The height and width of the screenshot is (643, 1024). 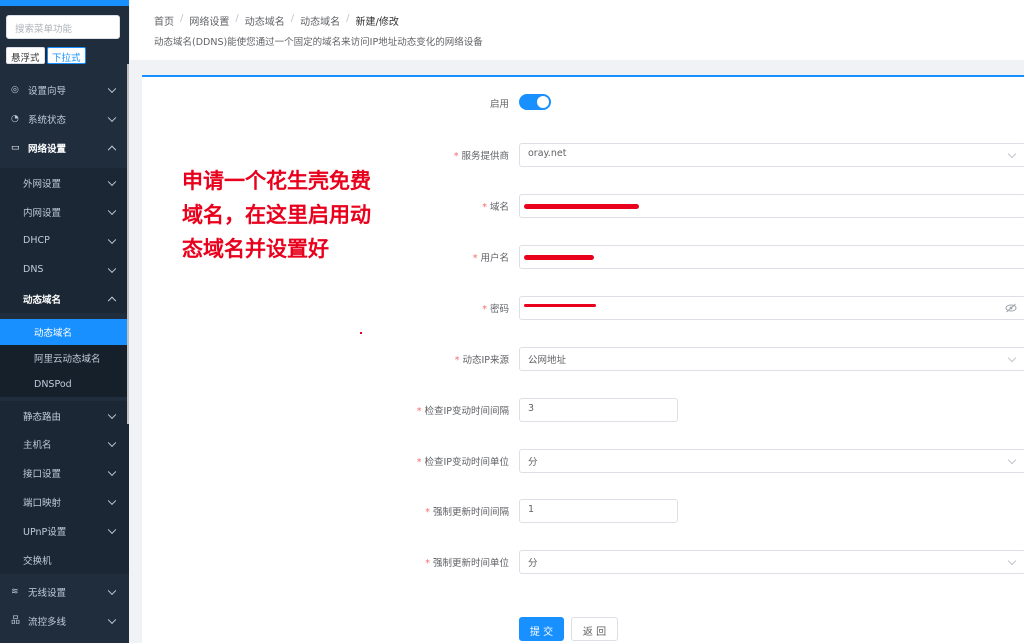 What do you see at coordinates (318, 42) in the screenshot?
I see `page-description: 动态域名(DDNS)能使您通过一个固定的域名来访问IP地址动态变化的网络设备` at bounding box center [318, 42].